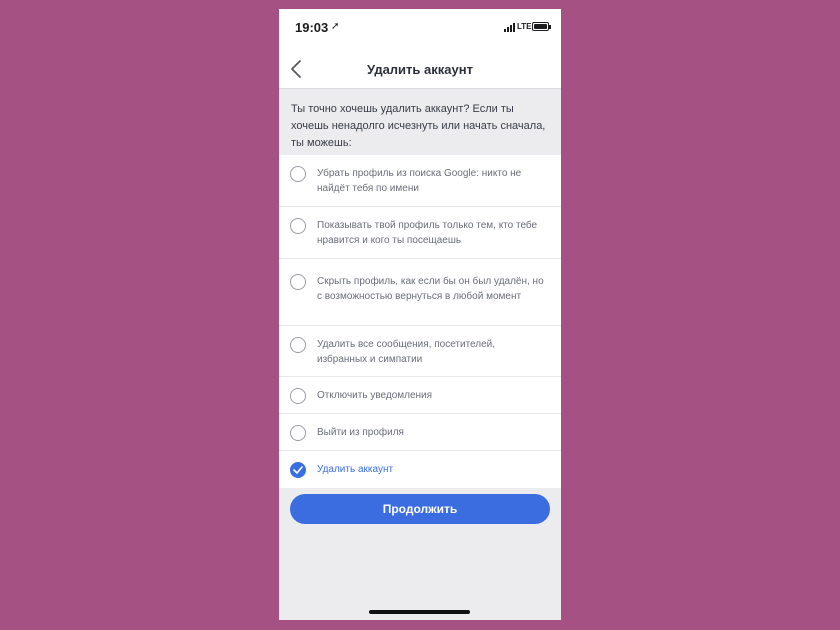 The width and height of the screenshot is (840, 630). Describe the element at coordinates (524, 26) in the screenshot. I see `network-label: LTE` at that location.